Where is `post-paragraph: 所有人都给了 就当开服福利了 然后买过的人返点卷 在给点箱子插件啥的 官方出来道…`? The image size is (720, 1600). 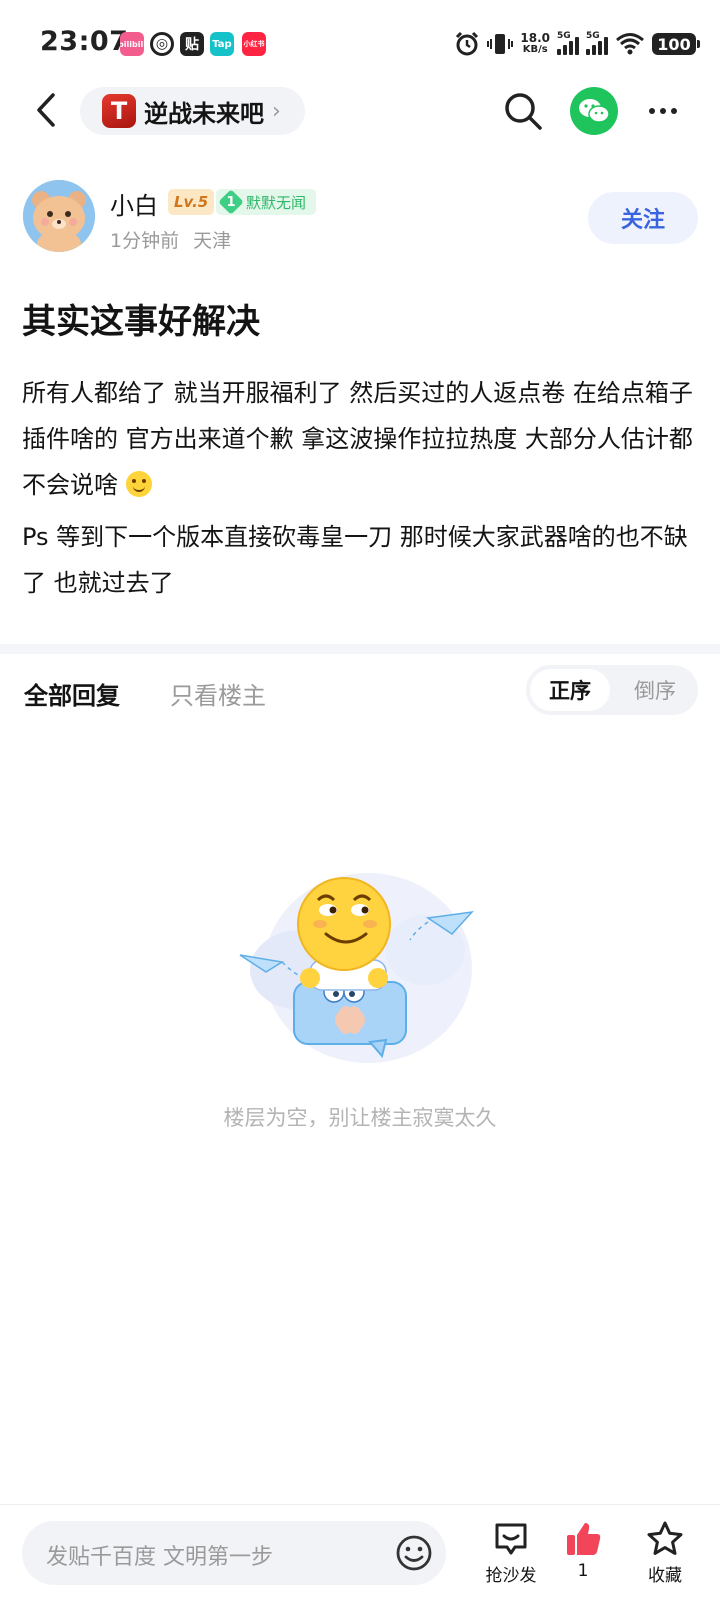 post-paragraph: 所有人都给了 就当开服福利了 然后买过的人返点卷 在给点箱子插件啥的 官方出来道… is located at coordinates (362, 439).